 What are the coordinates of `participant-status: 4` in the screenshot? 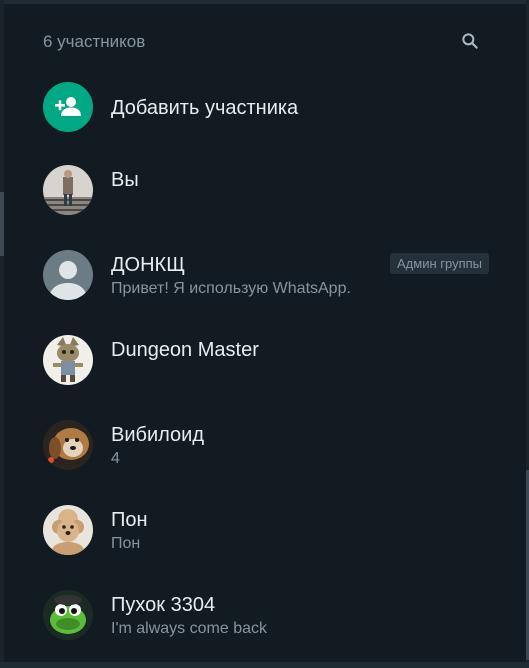 It's located at (115, 458).